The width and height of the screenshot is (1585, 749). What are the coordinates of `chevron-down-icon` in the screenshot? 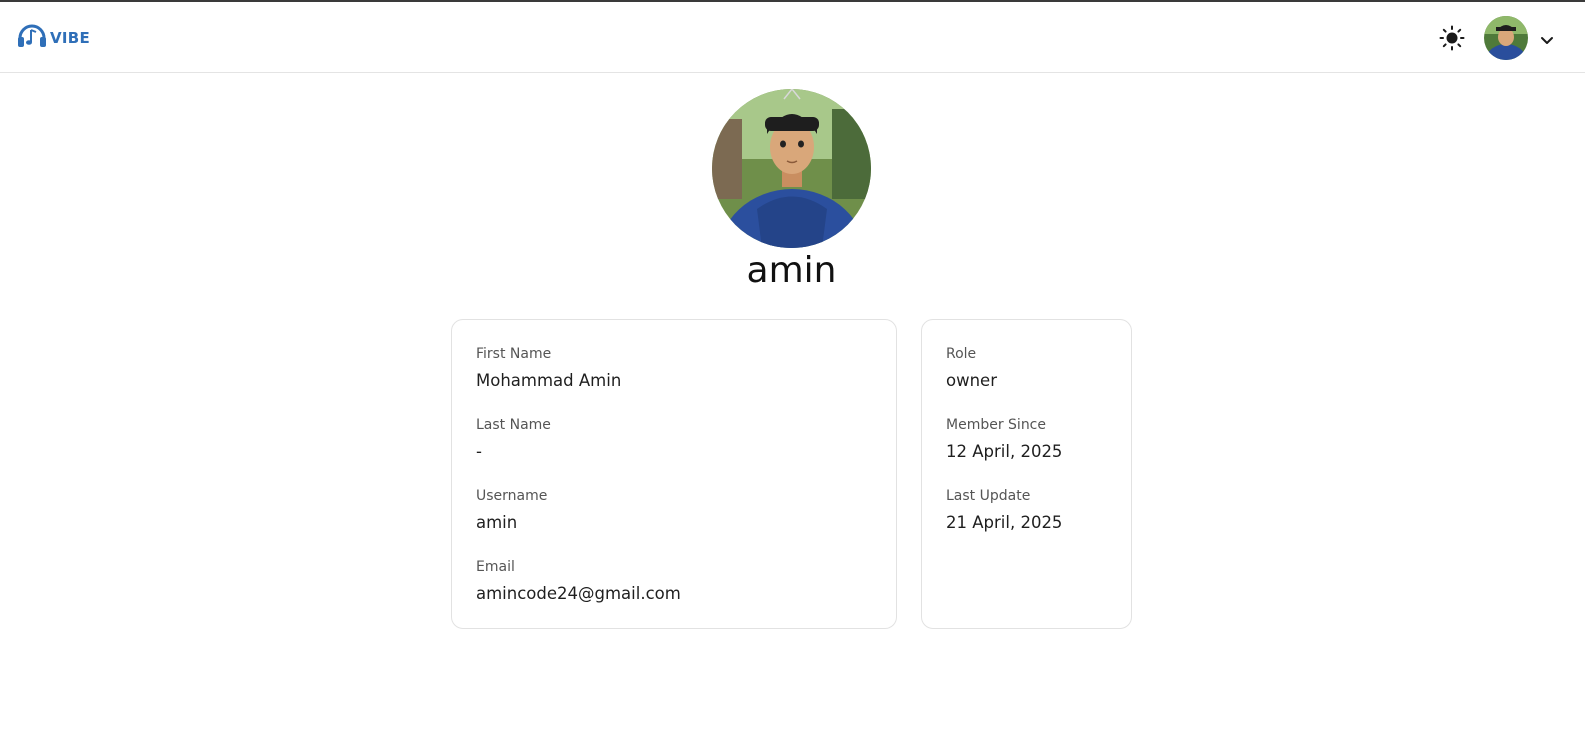 It's located at (1547, 38).